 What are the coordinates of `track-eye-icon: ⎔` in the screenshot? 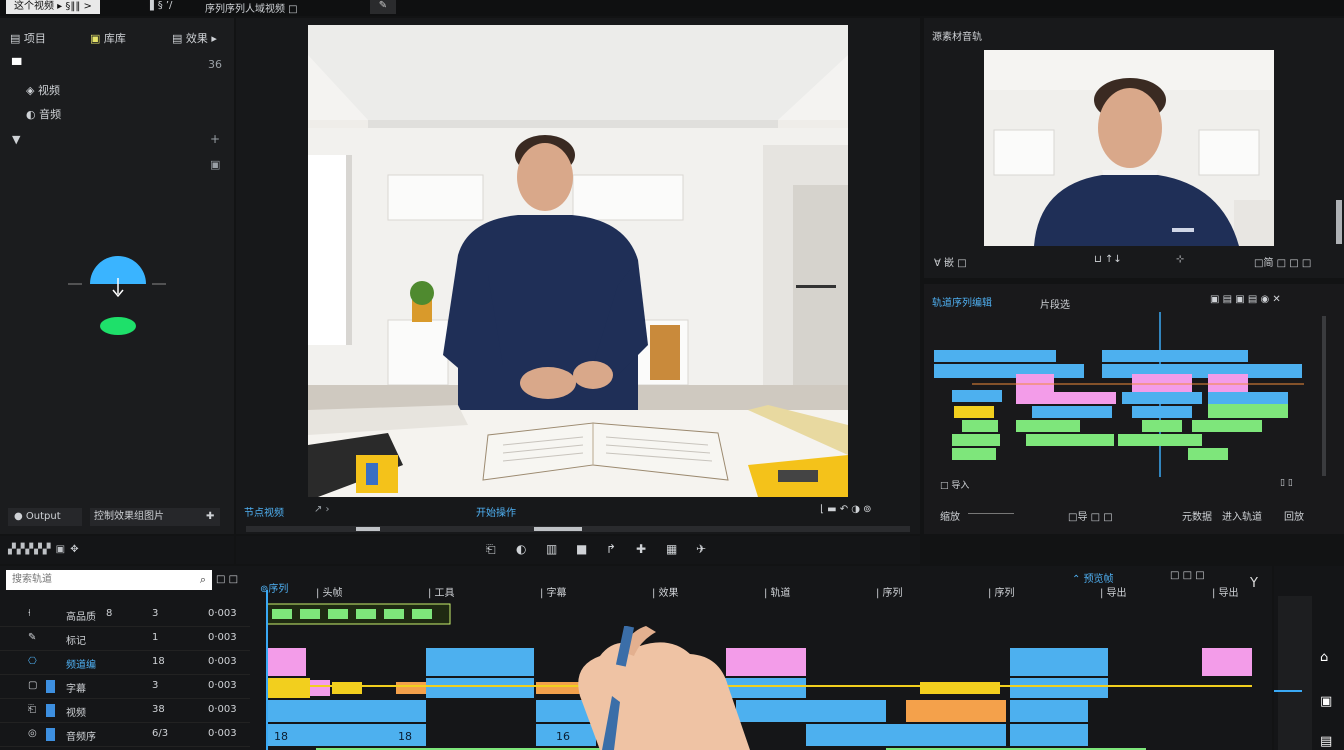 It's located at (32, 661).